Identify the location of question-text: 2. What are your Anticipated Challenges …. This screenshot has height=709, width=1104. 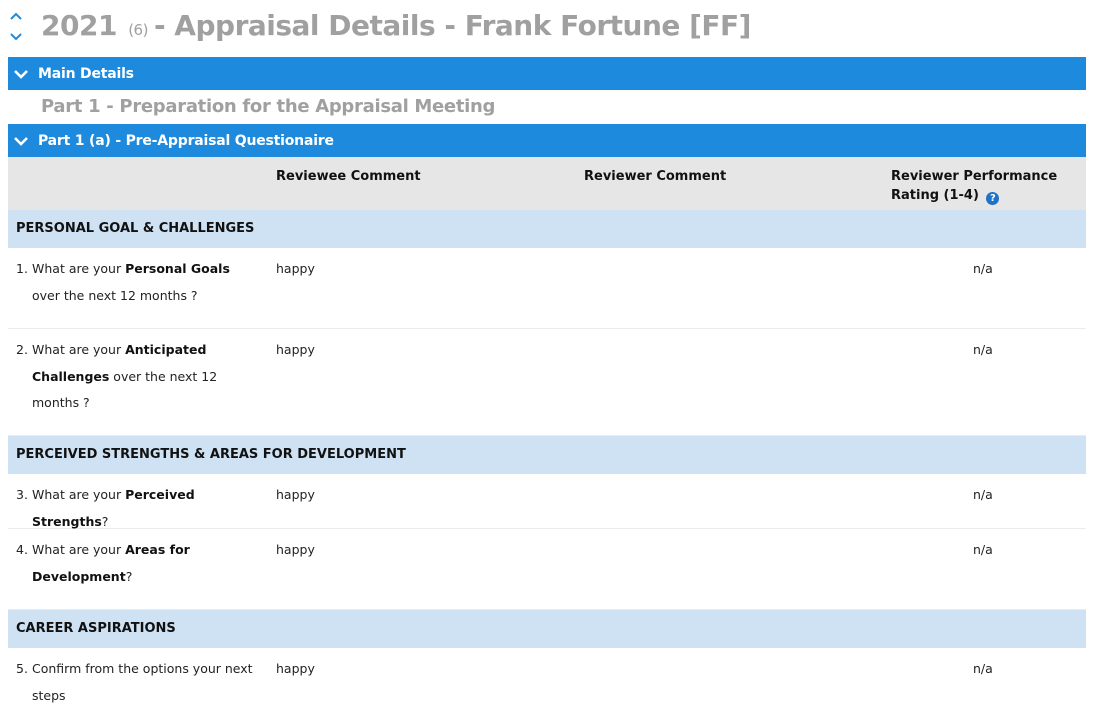
(135, 373).